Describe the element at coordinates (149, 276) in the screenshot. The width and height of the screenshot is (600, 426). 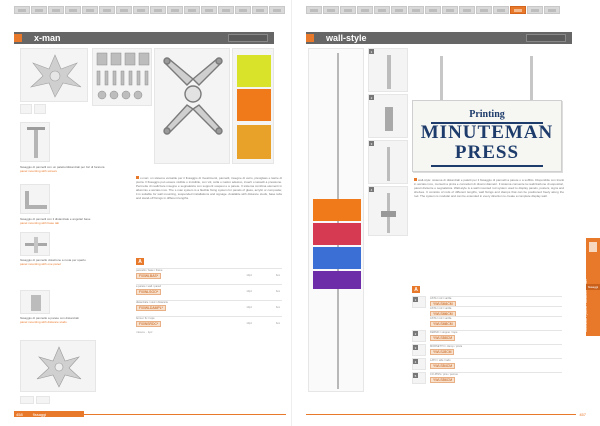
I see `product-code: F00WLBAS*` at that location.